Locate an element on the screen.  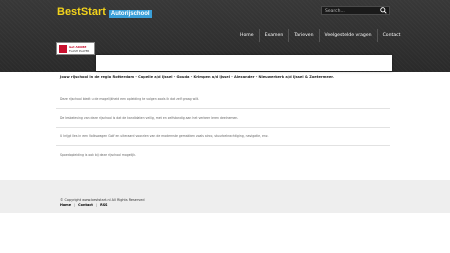
footer-link-home: Home is located at coordinates (65, 205).